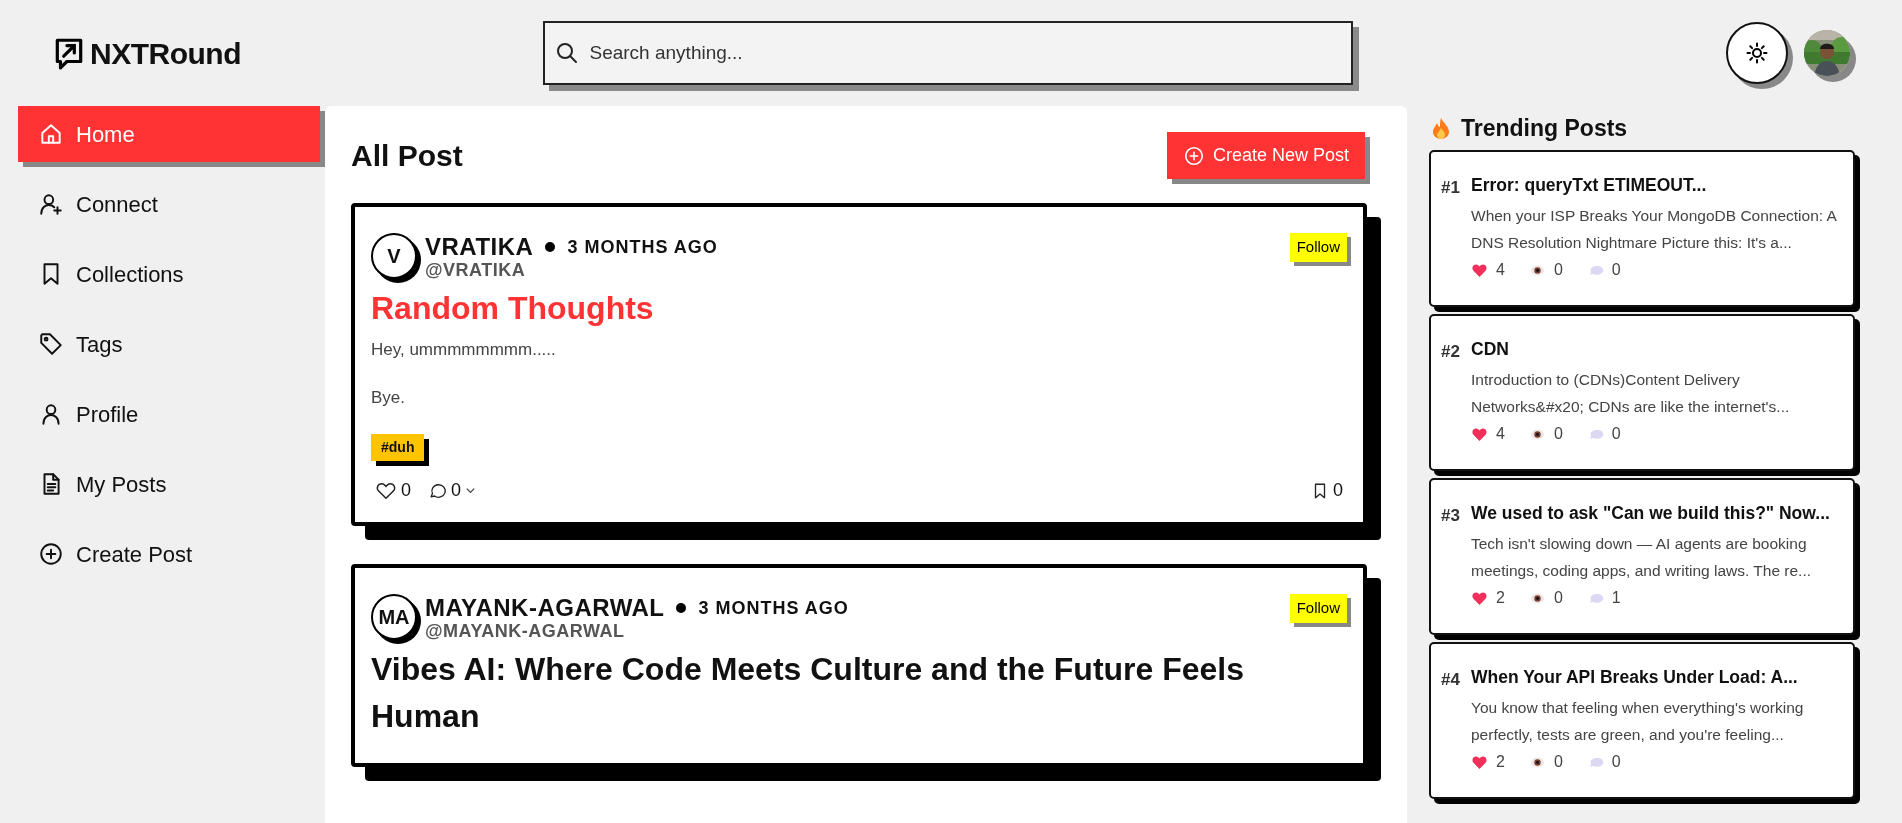 The image size is (1902, 823). What do you see at coordinates (394, 256) in the screenshot?
I see `author-avatar: V` at bounding box center [394, 256].